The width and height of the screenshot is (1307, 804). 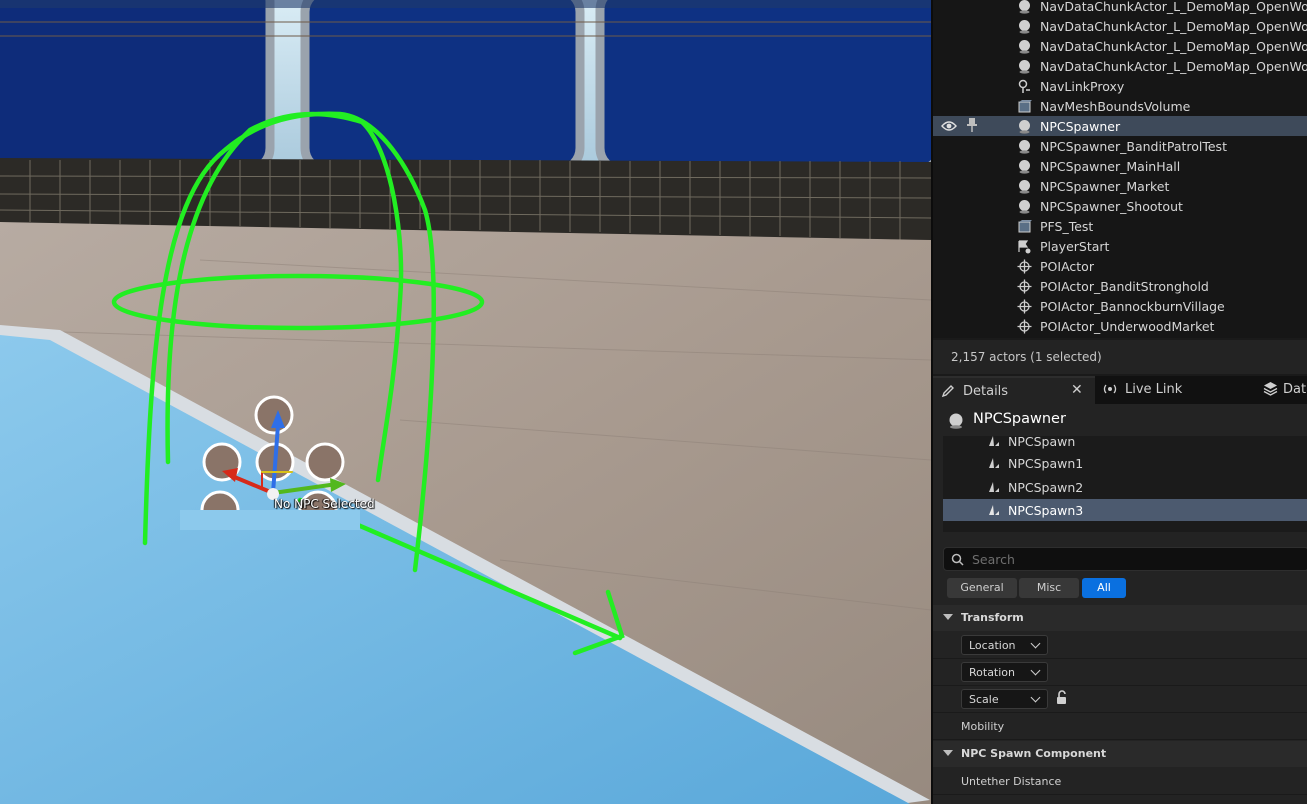 I want to click on outliner-row: NPCSpawner_Shootout, so click(x=1120, y=206).